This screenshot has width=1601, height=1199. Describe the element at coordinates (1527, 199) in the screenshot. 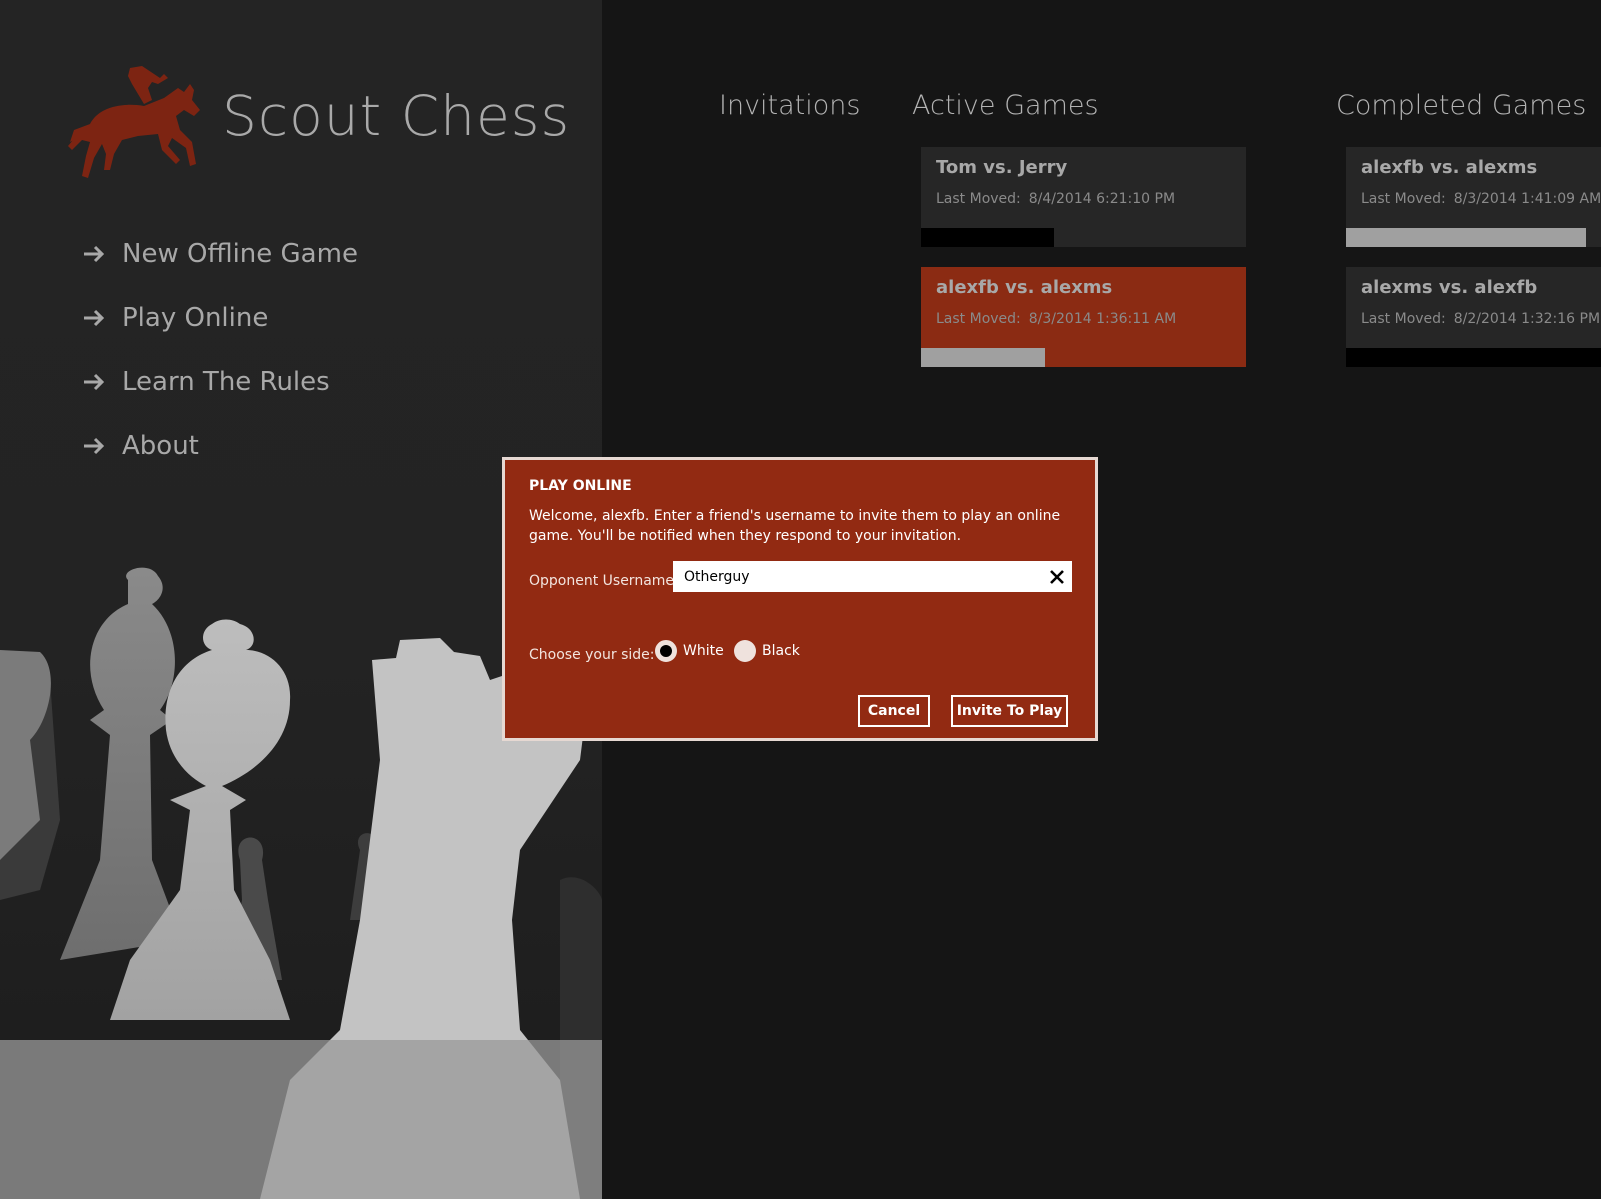

I see `last-moved-value: 8/3/2014 1:41:09 AM` at that location.